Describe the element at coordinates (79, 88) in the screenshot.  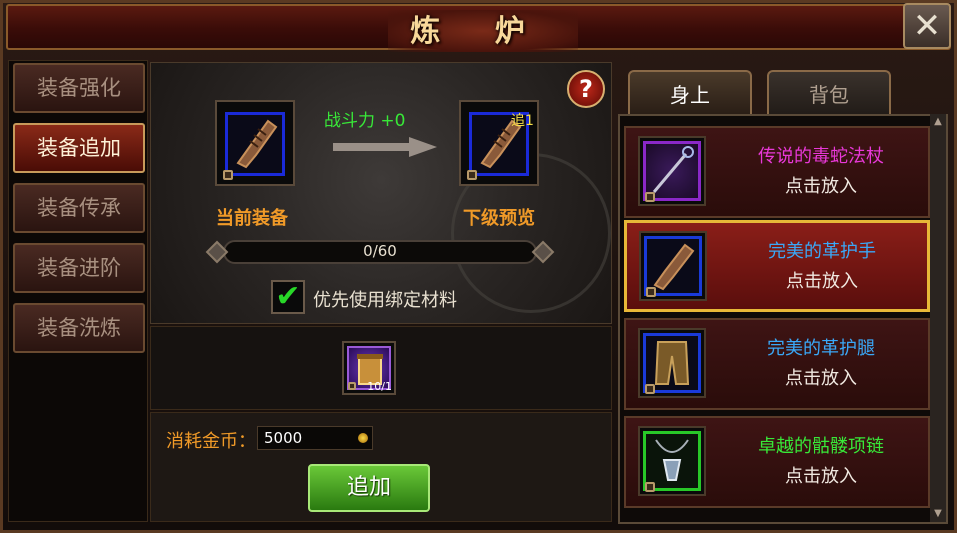
I see `nav-equip-enhance: 装备强化` at that location.